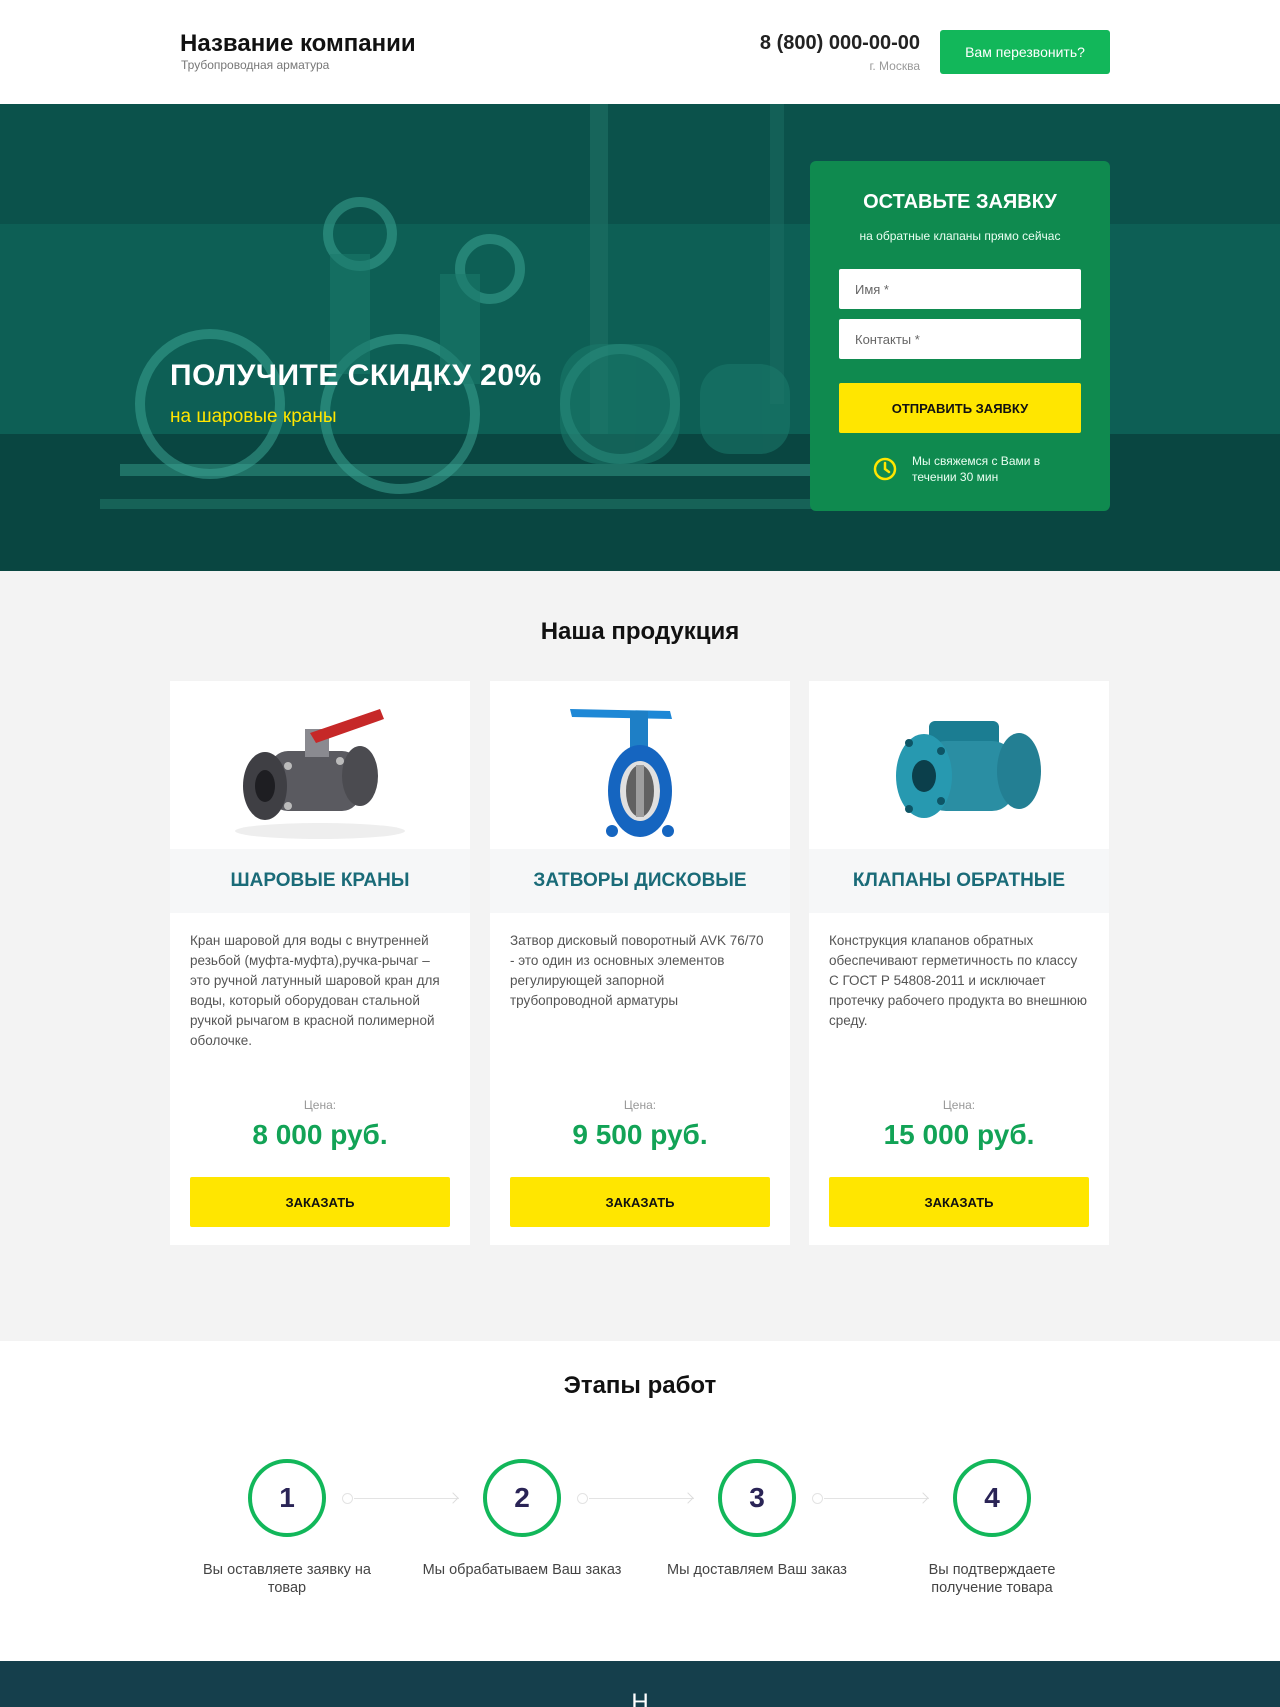 This screenshot has height=1707, width=1280. Describe the element at coordinates (960, 339) in the screenshot. I see `contact-input` at that location.